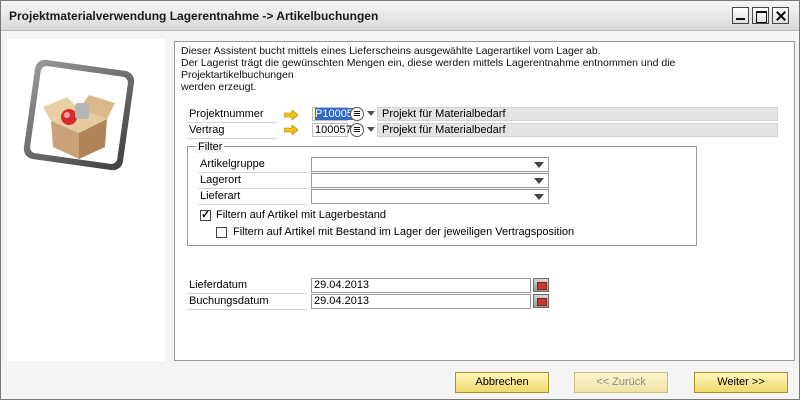 The height and width of the screenshot is (400, 800). What do you see at coordinates (577, 130) in the screenshot?
I see `vertrag-description: Projekt für Materialbedarf` at bounding box center [577, 130].